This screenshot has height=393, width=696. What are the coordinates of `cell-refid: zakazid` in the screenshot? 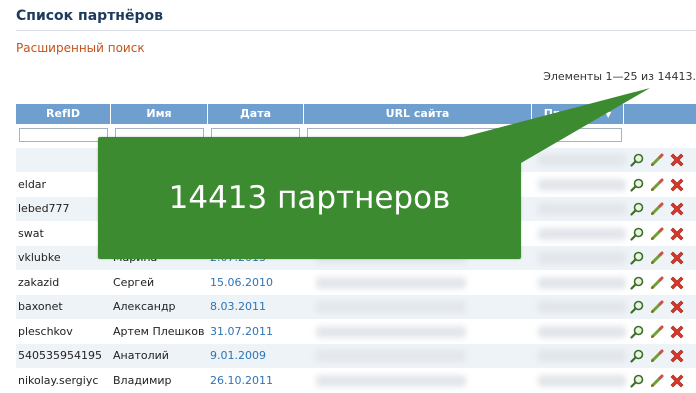 It's located at (39, 282).